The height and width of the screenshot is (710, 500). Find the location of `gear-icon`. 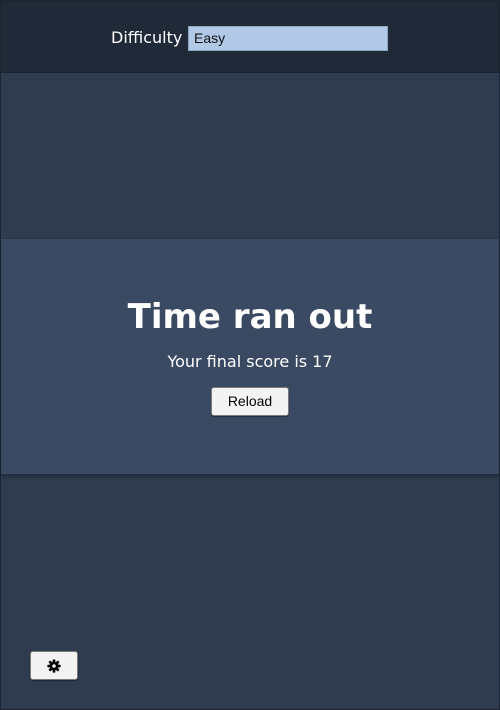

gear-icon is located at coordinates (54, 666).